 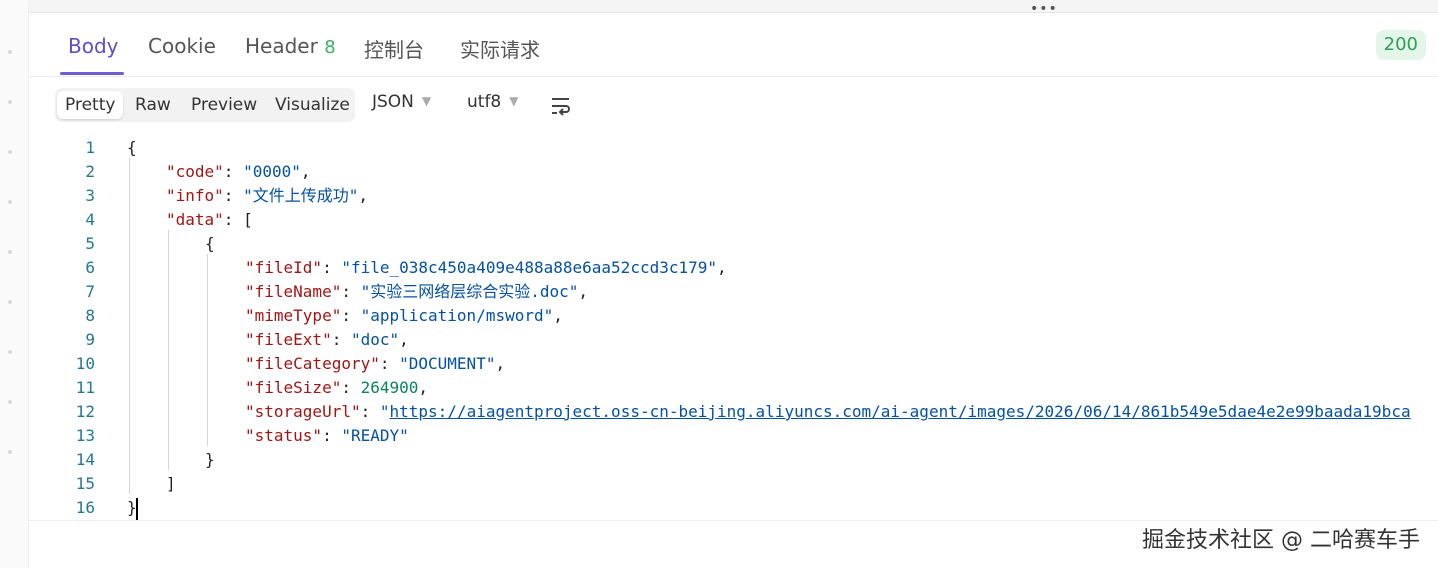 What do you see at coordinates (85, 459) in the screenshot?
I see `line-number: 14` at bounding box center [85, 459].